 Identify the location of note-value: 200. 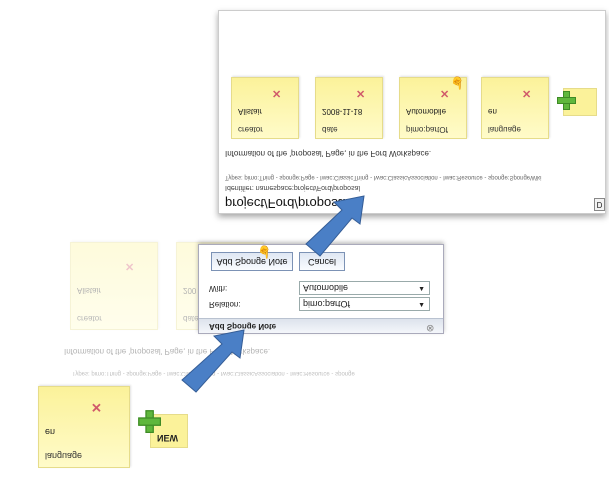
(190, 290).